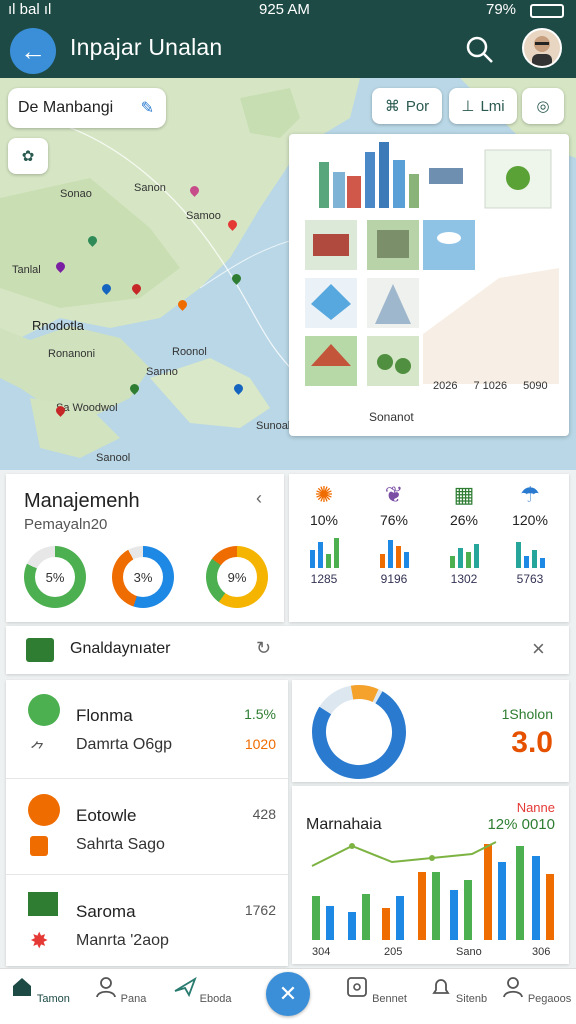  I want to click on combo-chart, so click(431, 887).